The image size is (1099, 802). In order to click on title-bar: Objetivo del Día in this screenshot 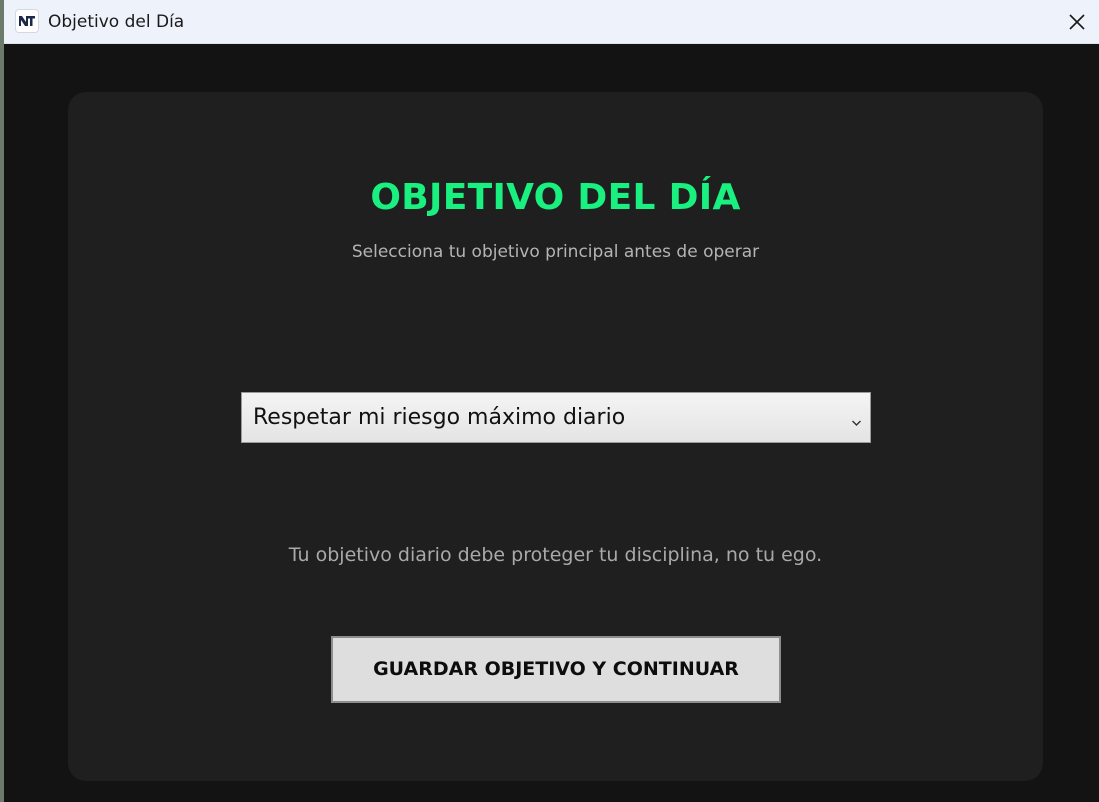, I will do `click(551, 22)`.